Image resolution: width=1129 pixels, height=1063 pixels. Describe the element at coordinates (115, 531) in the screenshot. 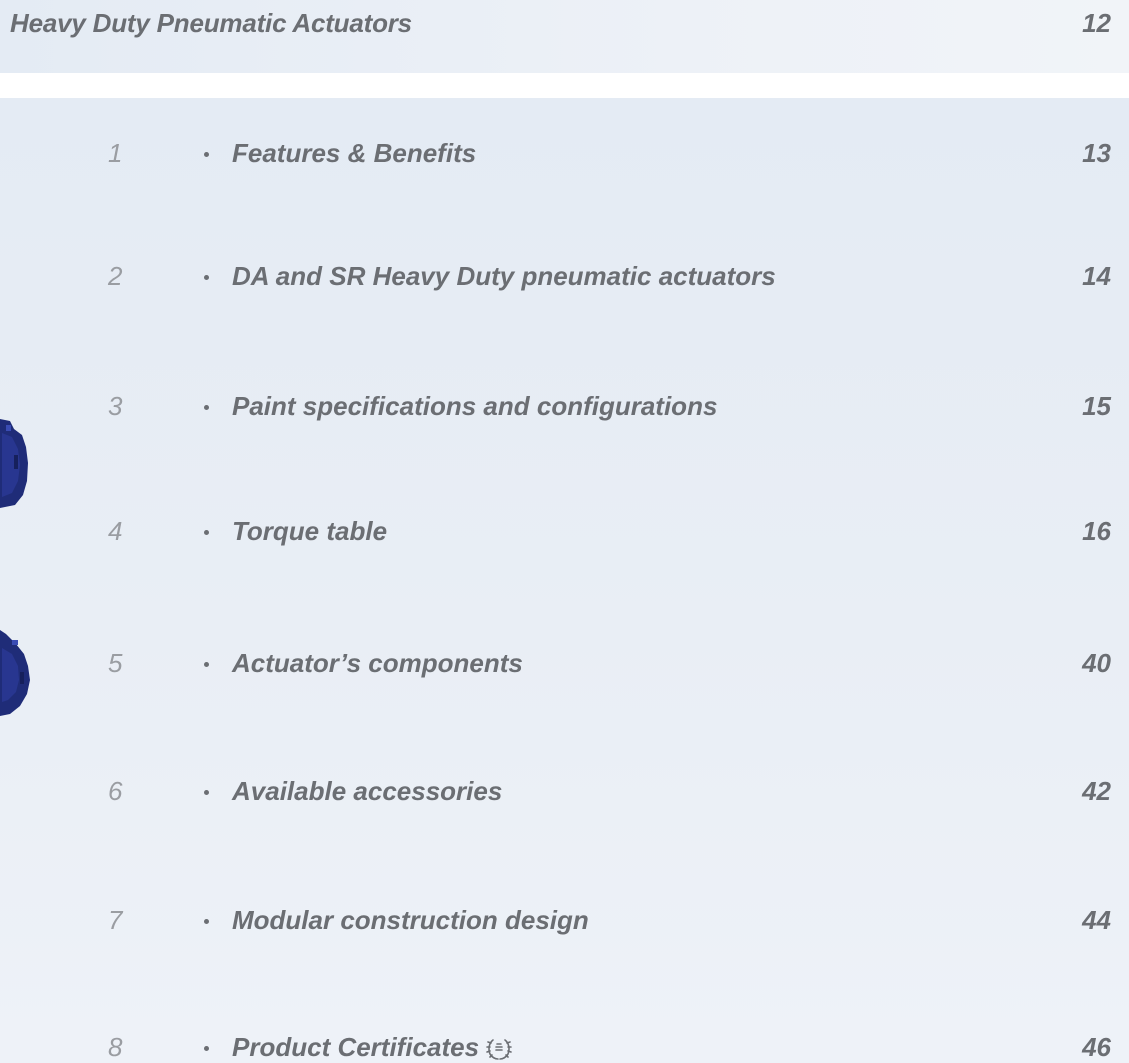

I see `toc-number: 4` at that location.